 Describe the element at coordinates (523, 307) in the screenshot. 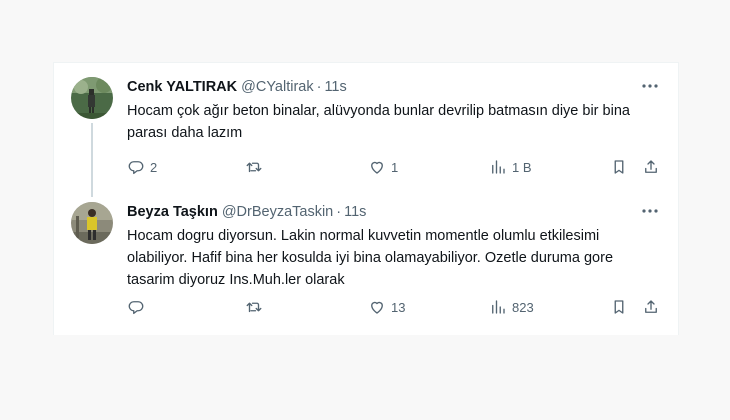

I see `views-count: 823` at that location.